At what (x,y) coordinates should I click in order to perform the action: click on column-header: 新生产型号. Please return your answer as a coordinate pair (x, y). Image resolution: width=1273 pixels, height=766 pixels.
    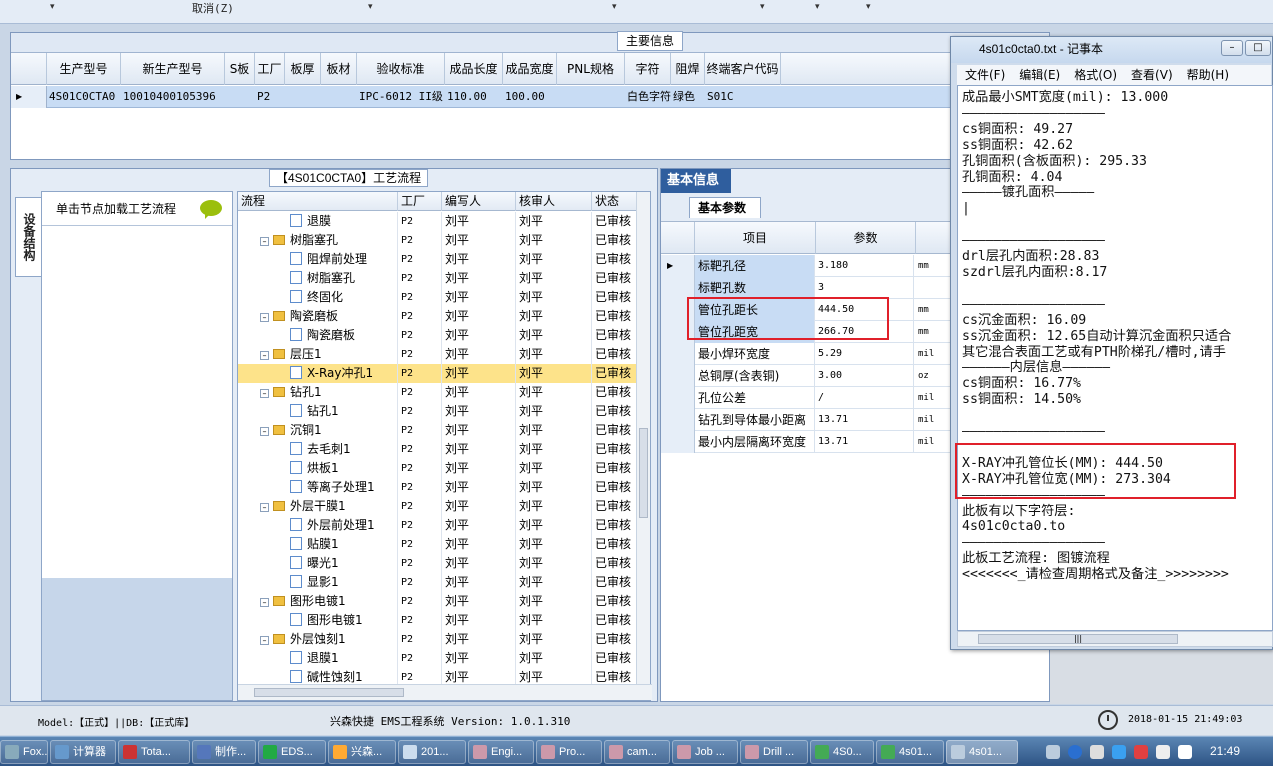
    Looking at the image, I should click on (173, 69).